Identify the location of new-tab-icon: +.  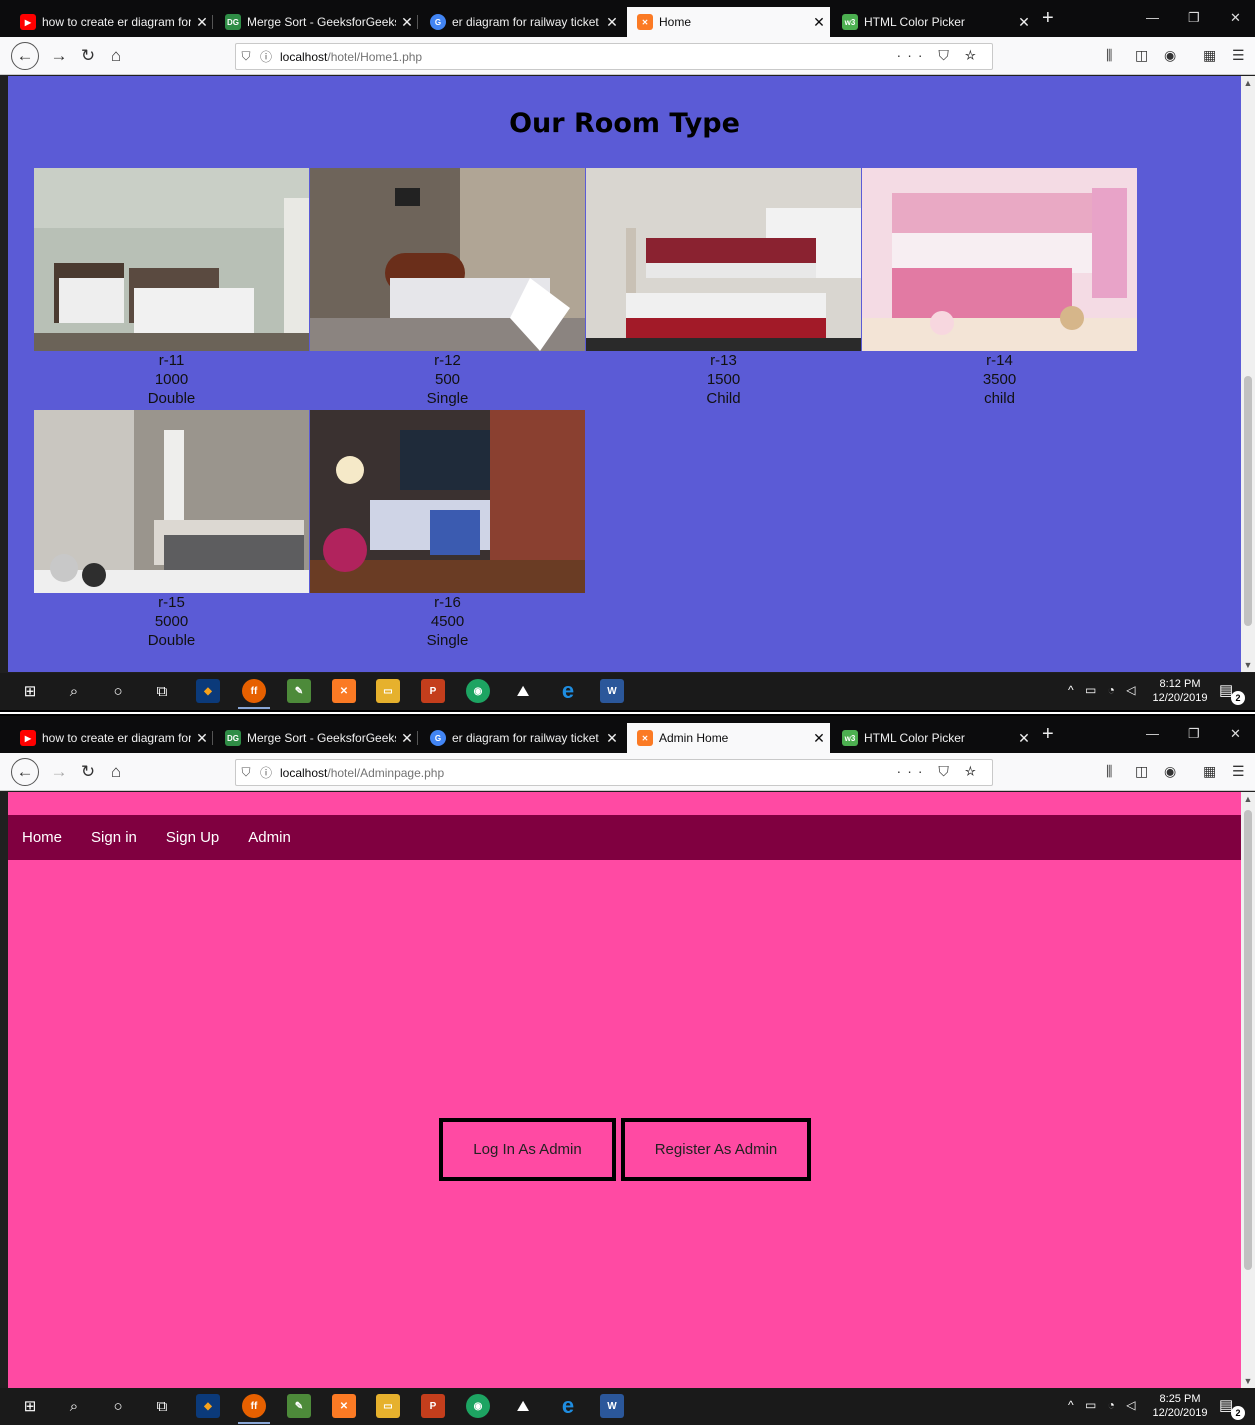
(1048, 734).